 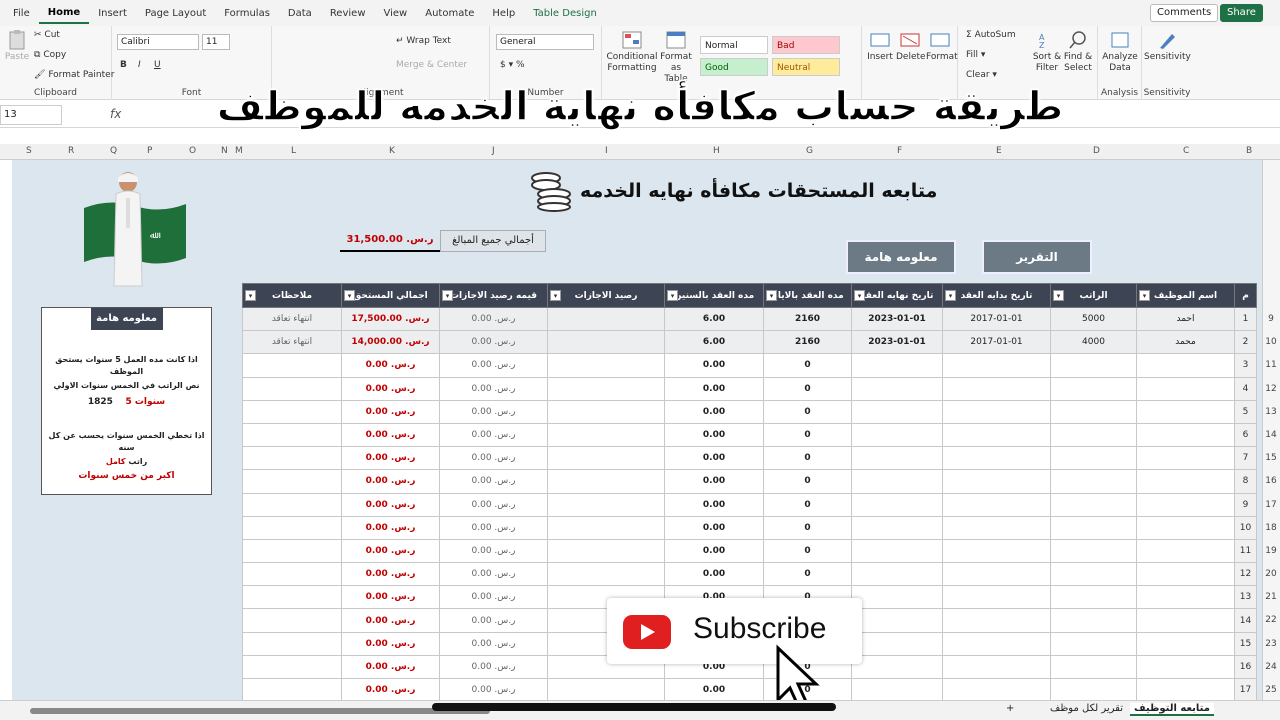 I want to click on column-letter: R, so click(x=71, y=151).